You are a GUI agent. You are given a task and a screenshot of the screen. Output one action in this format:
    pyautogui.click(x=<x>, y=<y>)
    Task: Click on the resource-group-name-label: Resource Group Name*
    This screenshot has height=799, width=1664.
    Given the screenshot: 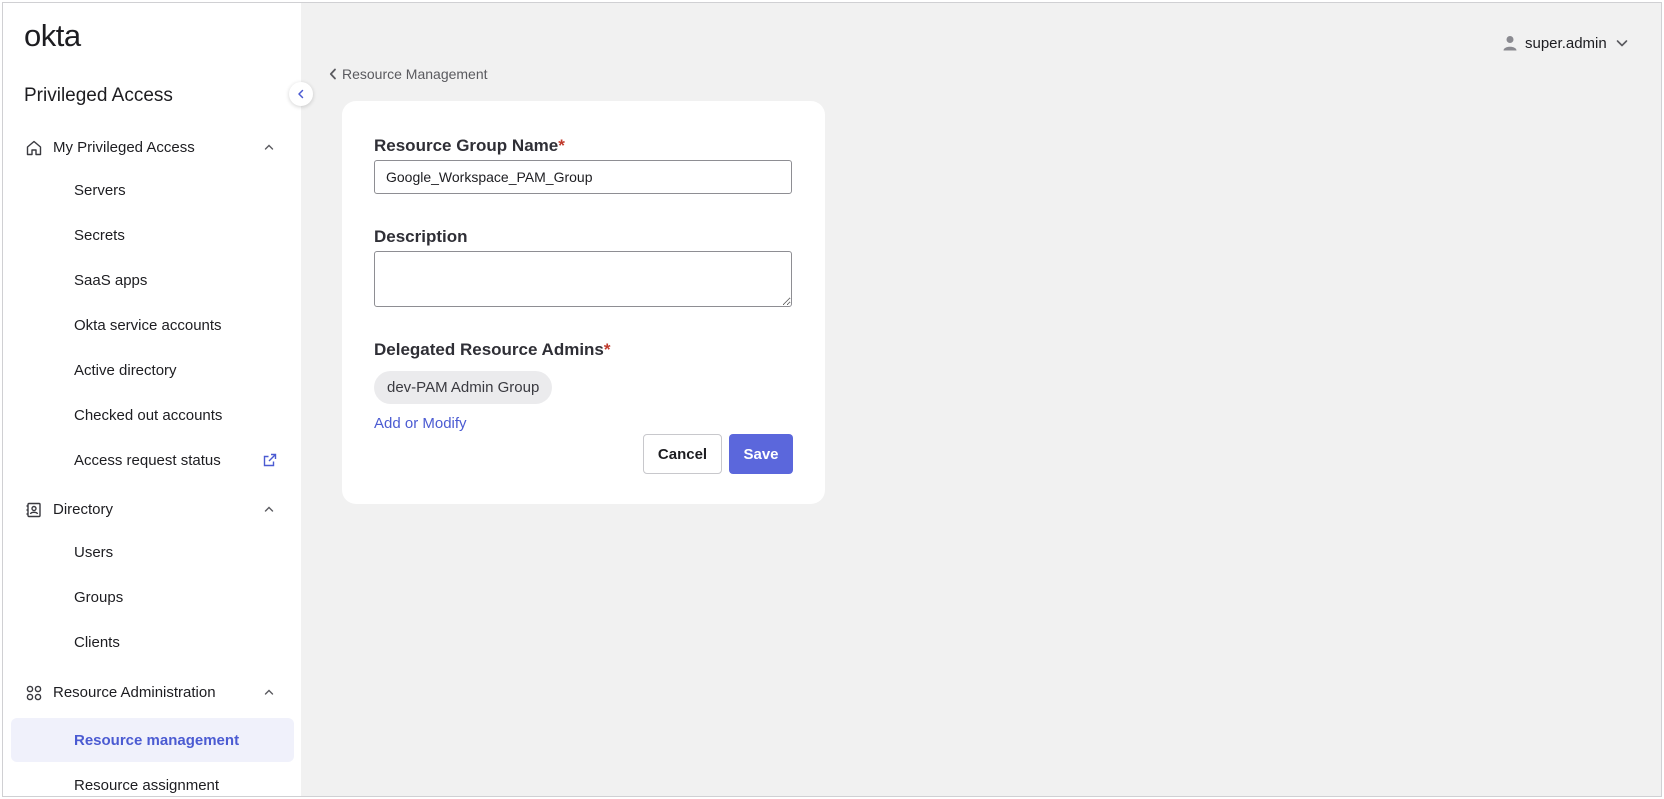 What is the action you would take?
    pyautogui.click(x=469, y=146)
    